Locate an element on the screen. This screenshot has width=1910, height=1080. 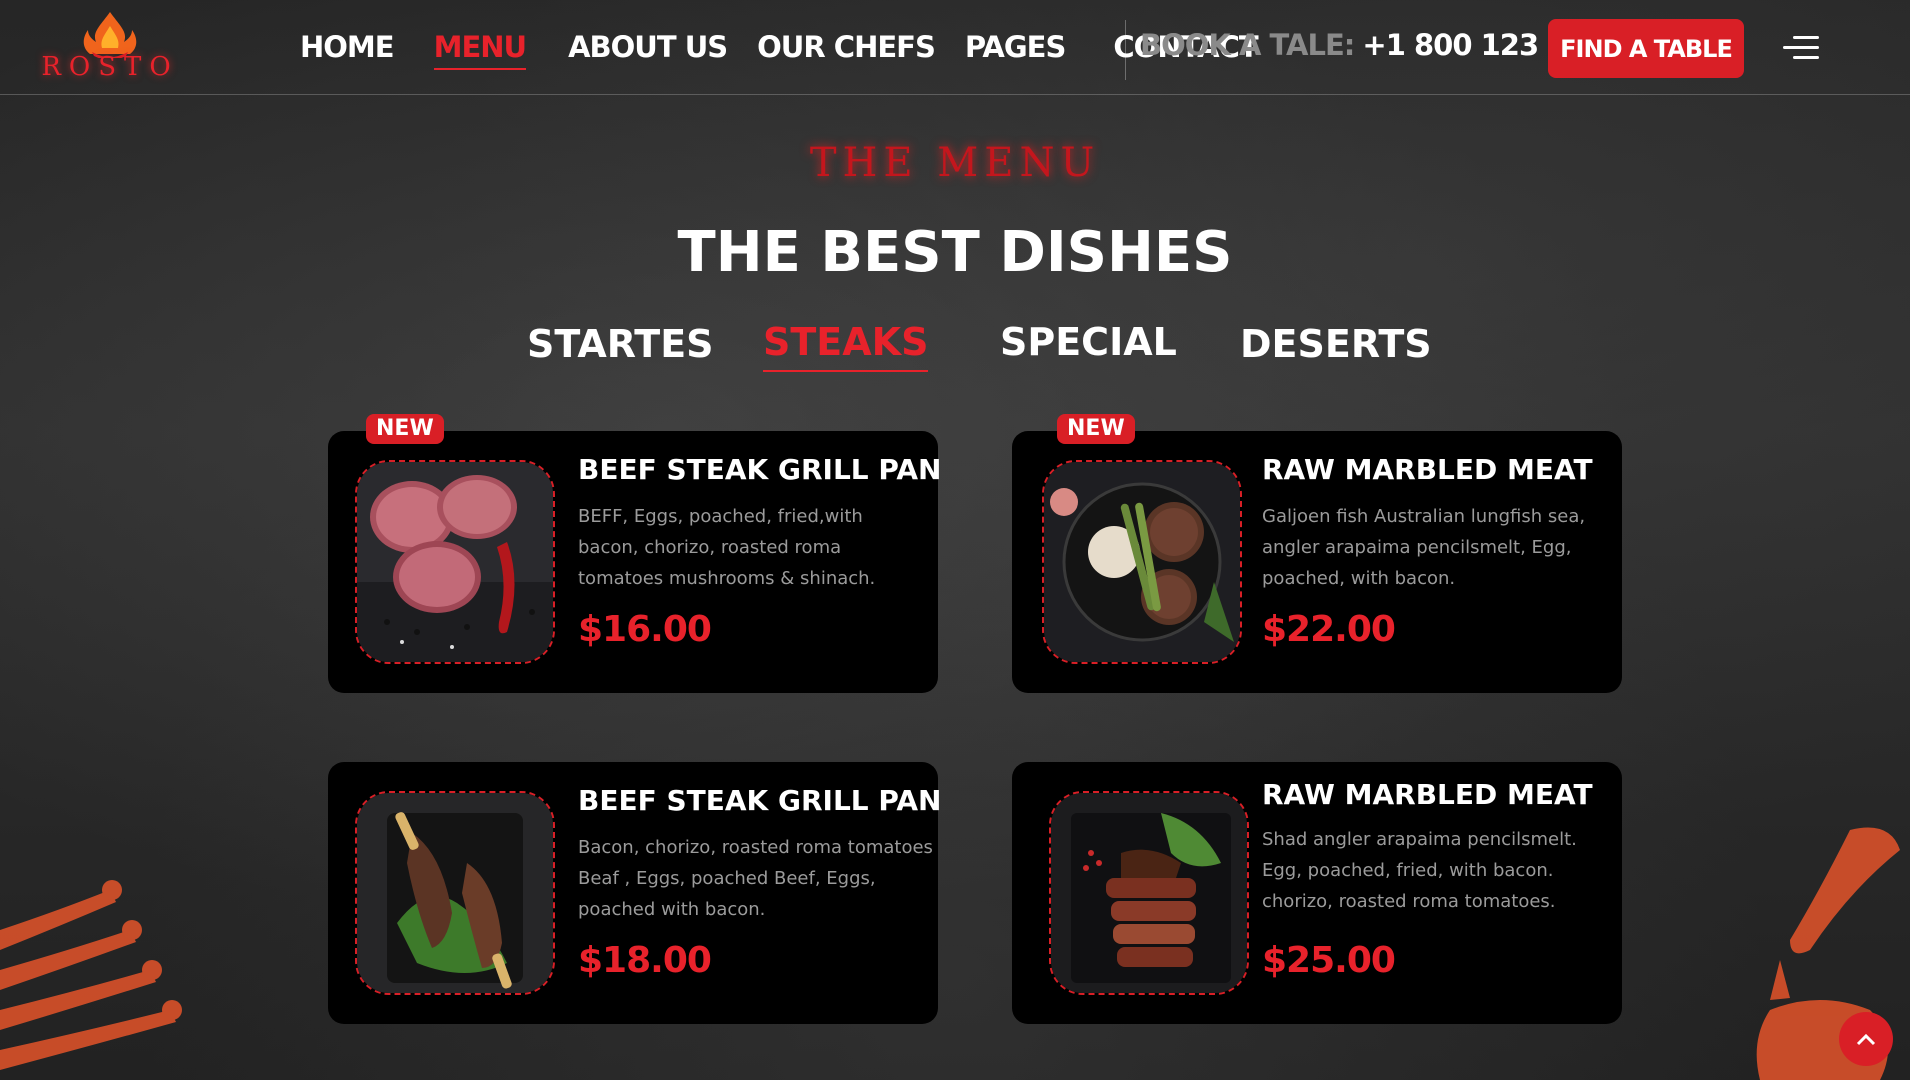
dish-price: $16.00 is located at coordinates (645, 629).